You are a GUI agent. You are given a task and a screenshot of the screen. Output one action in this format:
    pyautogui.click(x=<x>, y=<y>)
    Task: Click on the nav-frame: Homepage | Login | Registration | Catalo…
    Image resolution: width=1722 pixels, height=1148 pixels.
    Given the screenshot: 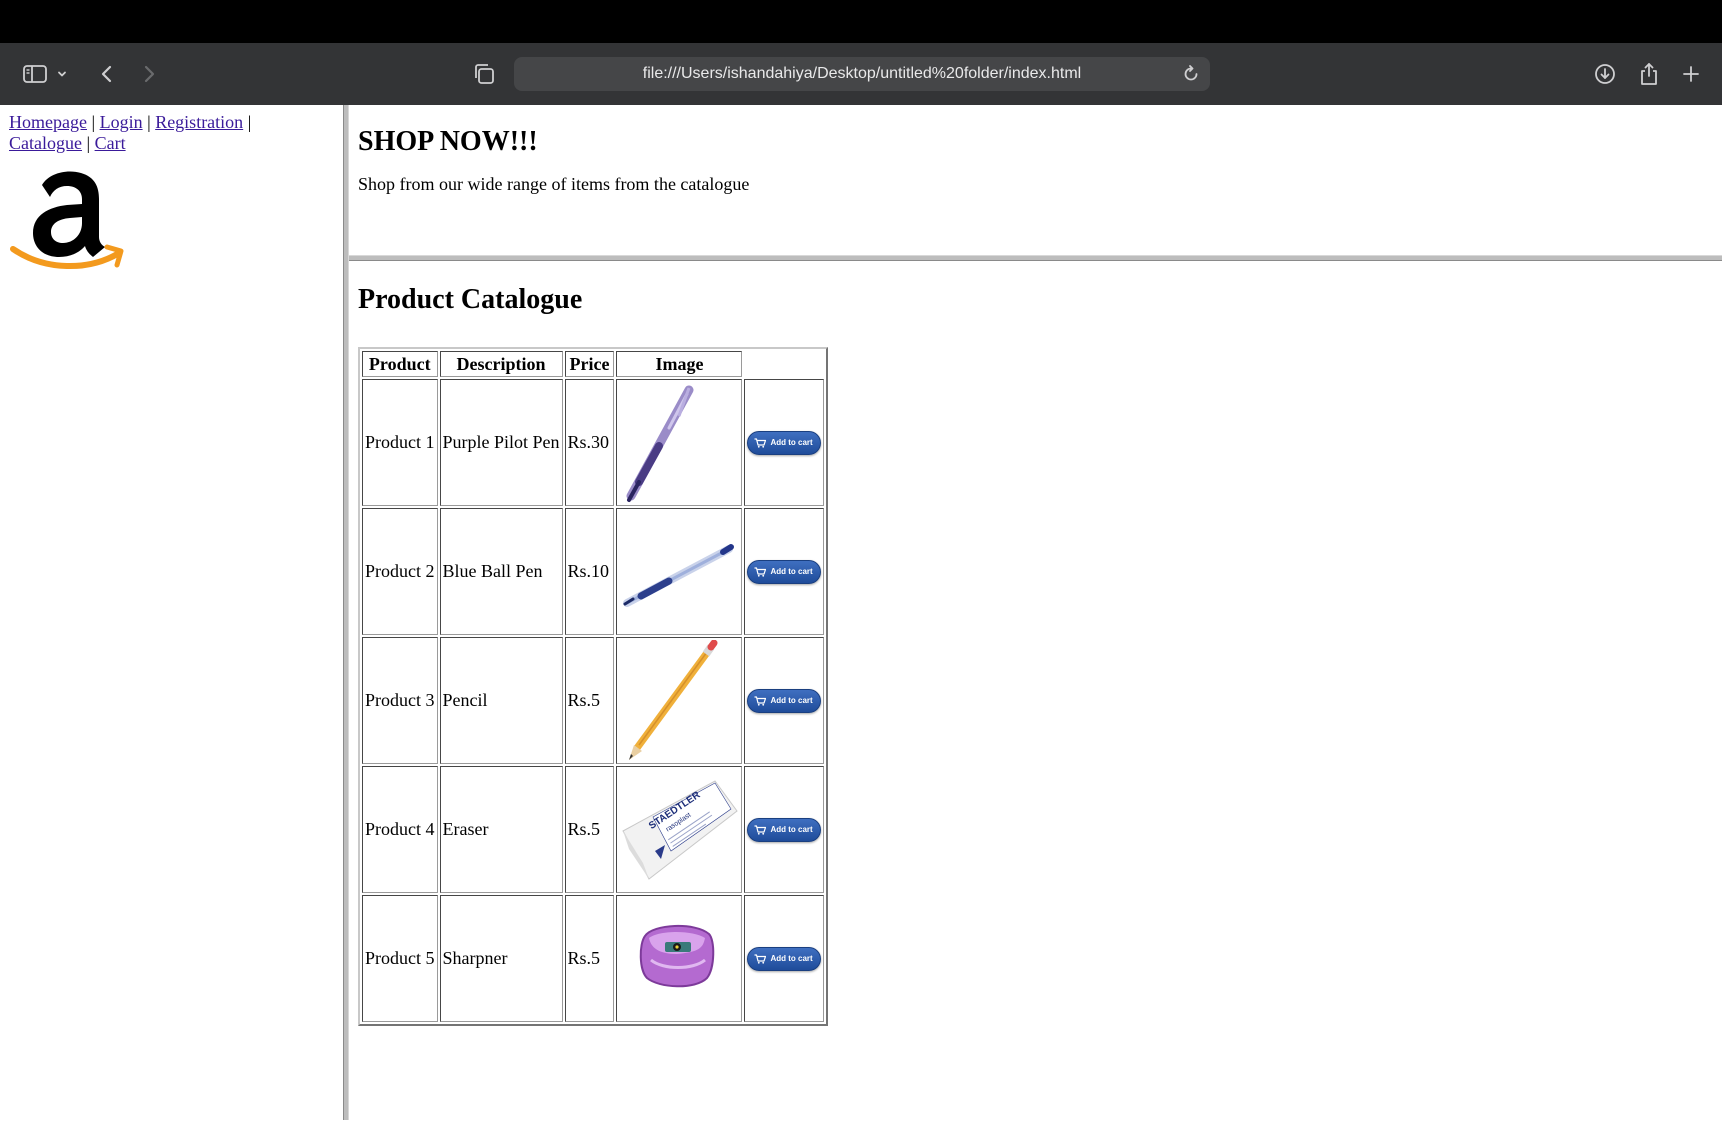 What is the action you would take?
    pyautogui.click(x=174, y=133)
    